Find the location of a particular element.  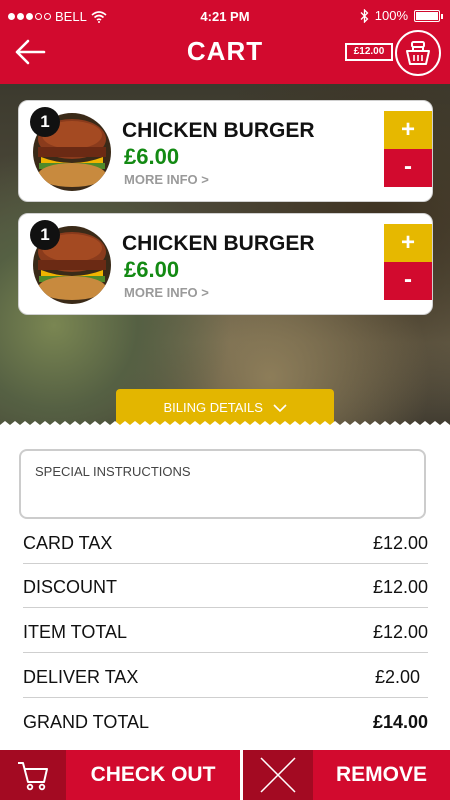

battery-percent: 100% is located at coordinates (391, 15).